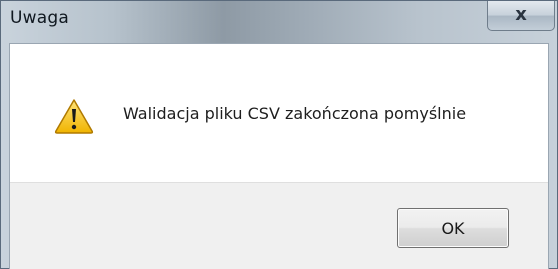 This screenshot has height=269, width=558. I want to click on warning-icon, so click(74, 116).